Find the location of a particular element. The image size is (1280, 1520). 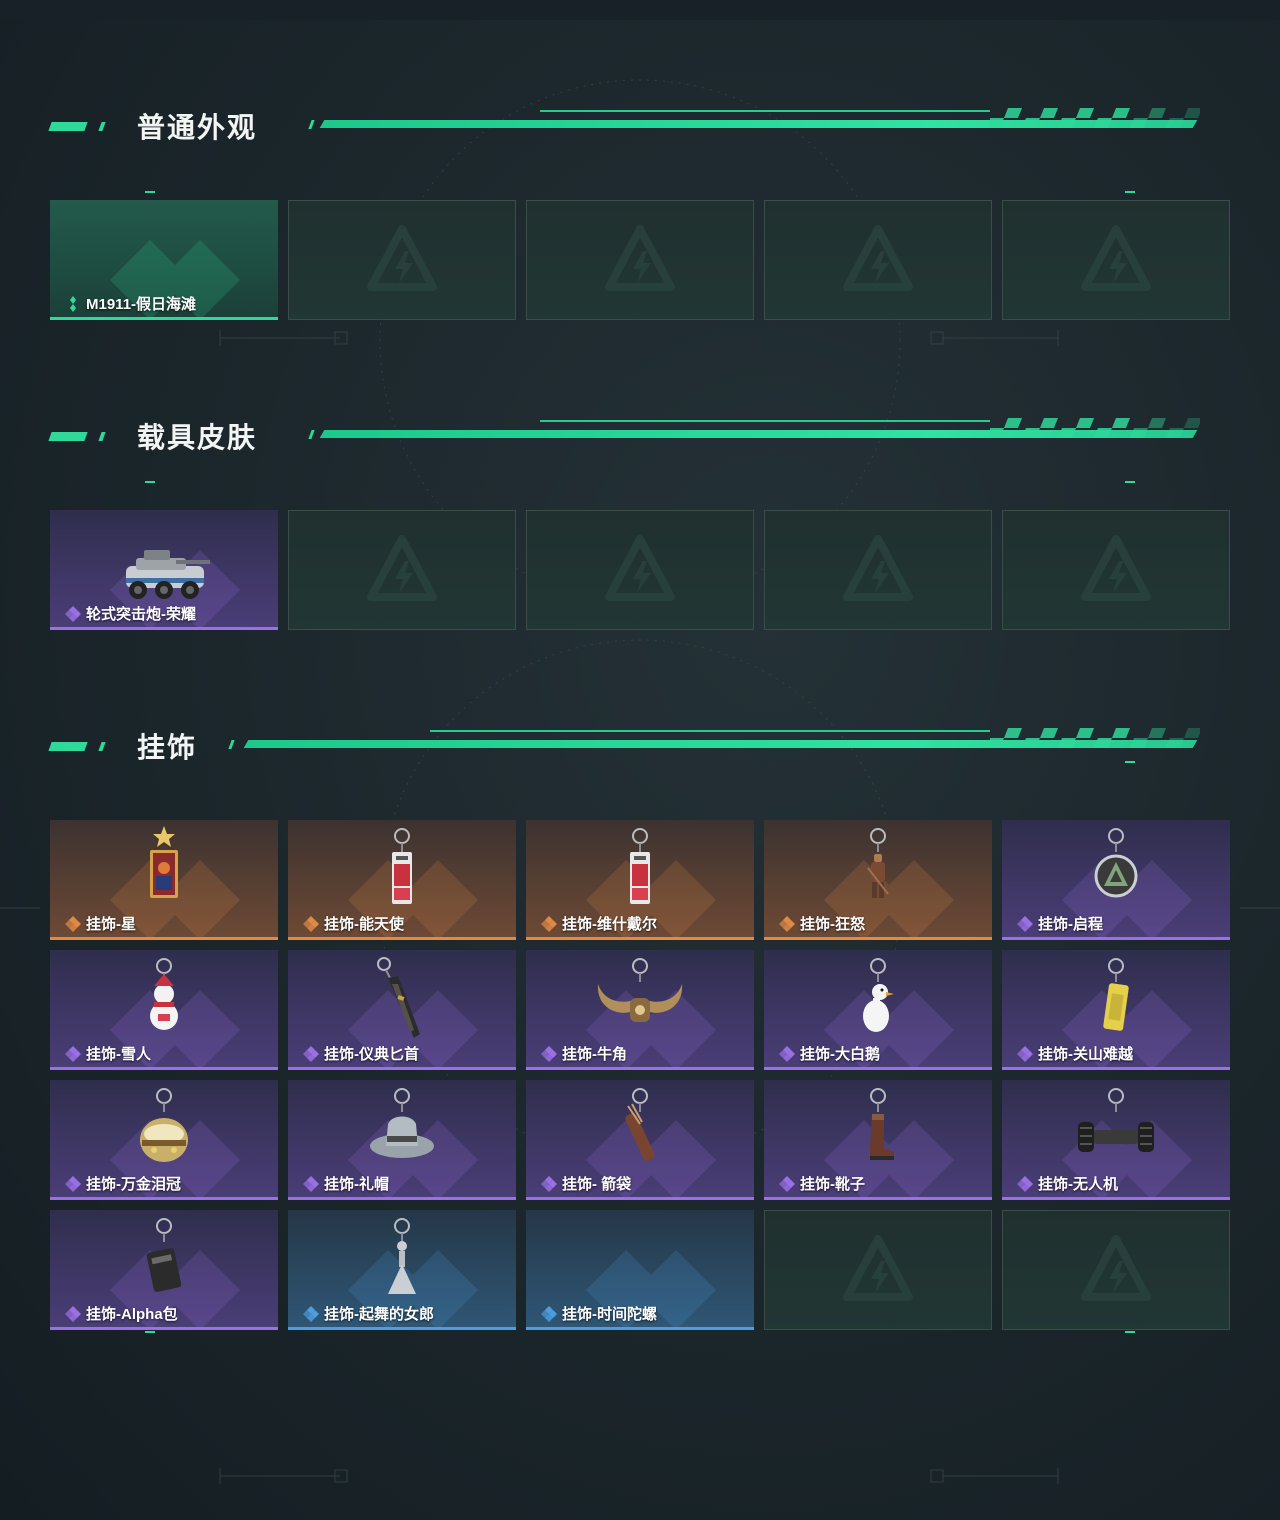

item-label: M1911-假日海滩 is located at coordinates (130, 303).